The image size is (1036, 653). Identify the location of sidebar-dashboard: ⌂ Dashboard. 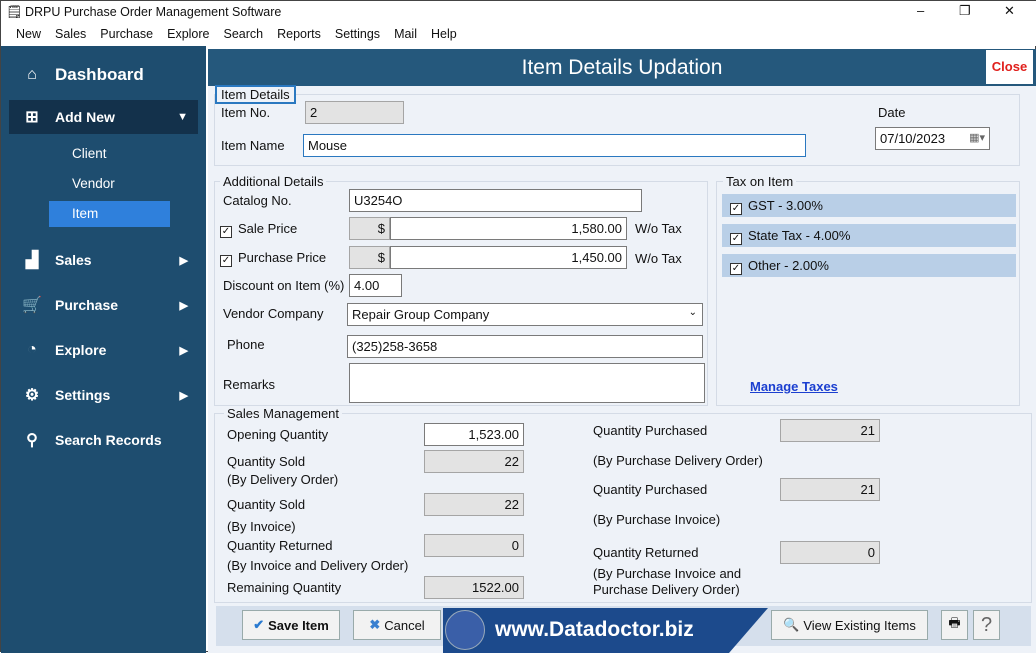
(103, 75).